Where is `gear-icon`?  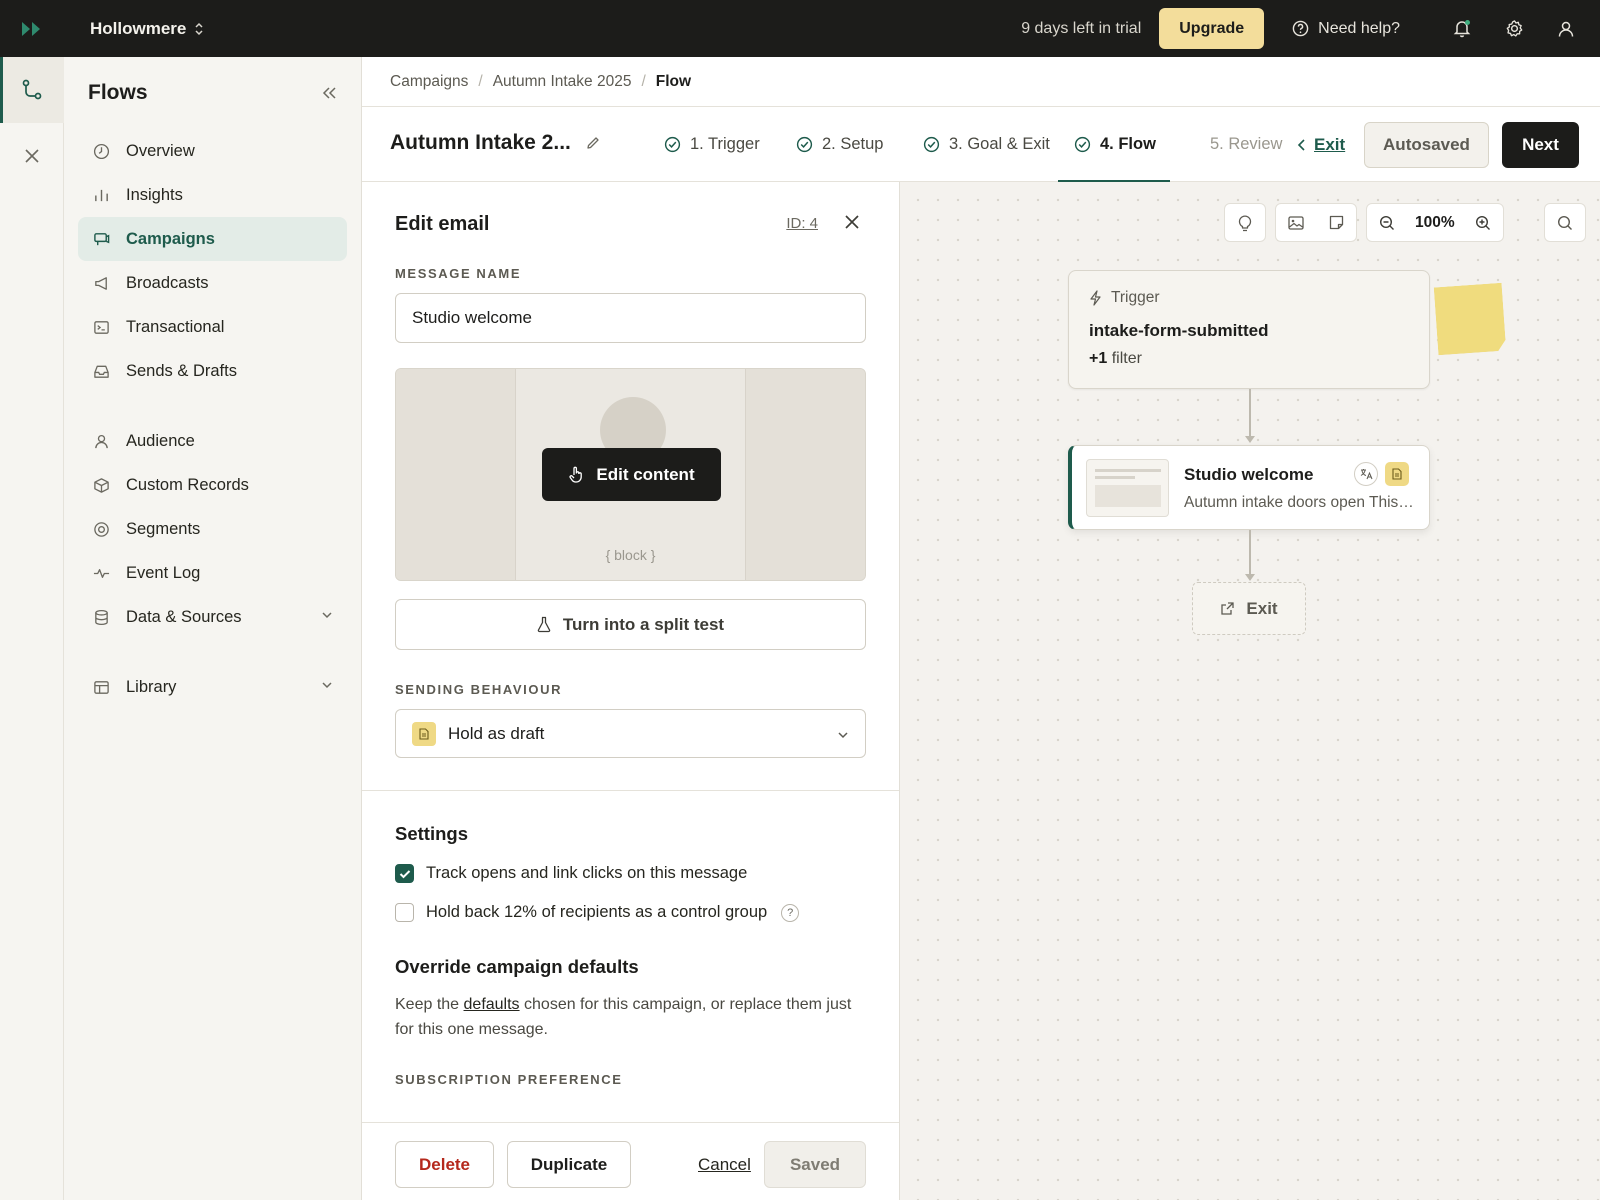
gear-icon is located at coordinates (1514, 28).